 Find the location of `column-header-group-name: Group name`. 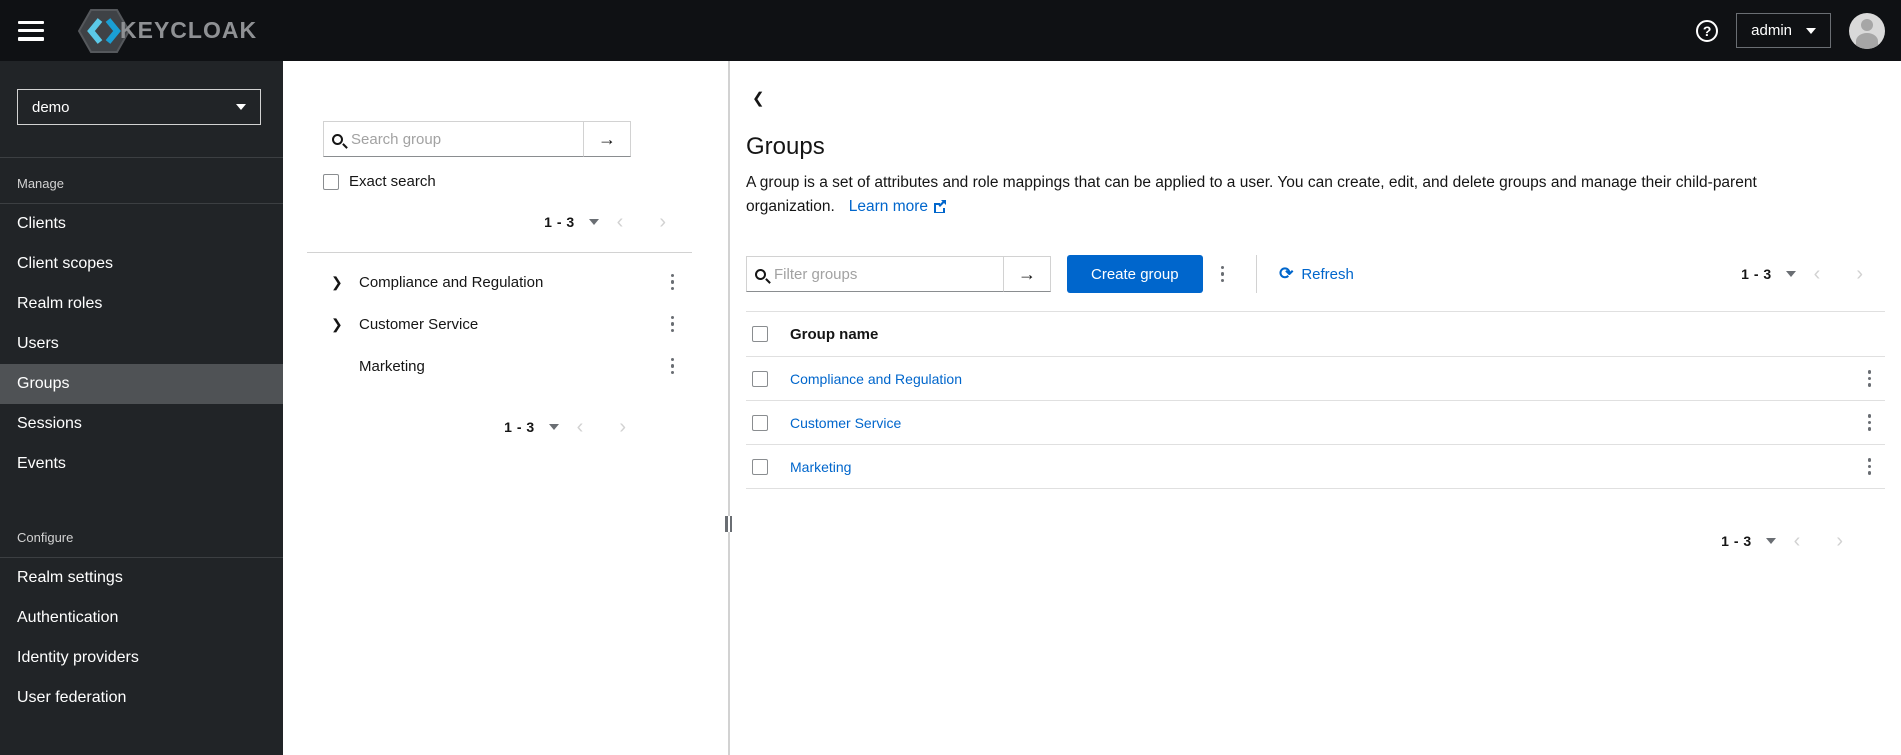

column-header-group-name: Group name is located at coordinates (834, 334).